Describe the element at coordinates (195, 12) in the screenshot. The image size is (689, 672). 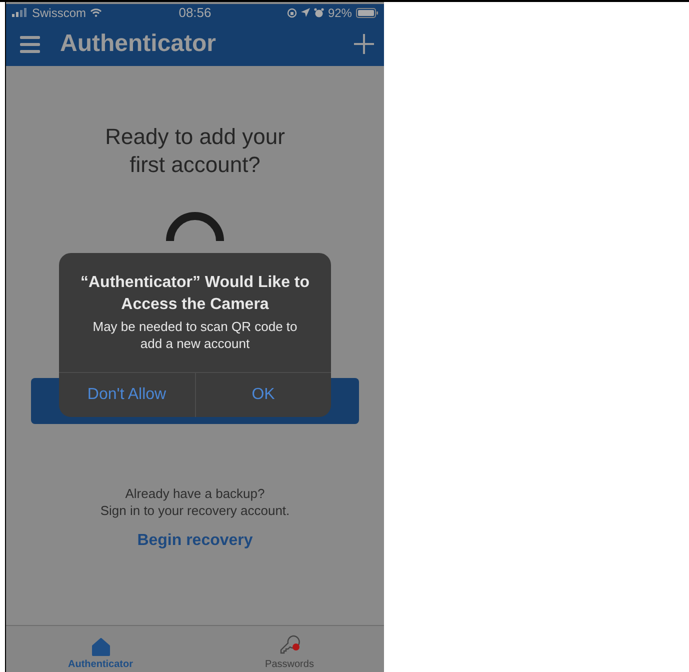
I see `status-time: 08:56` at that location.